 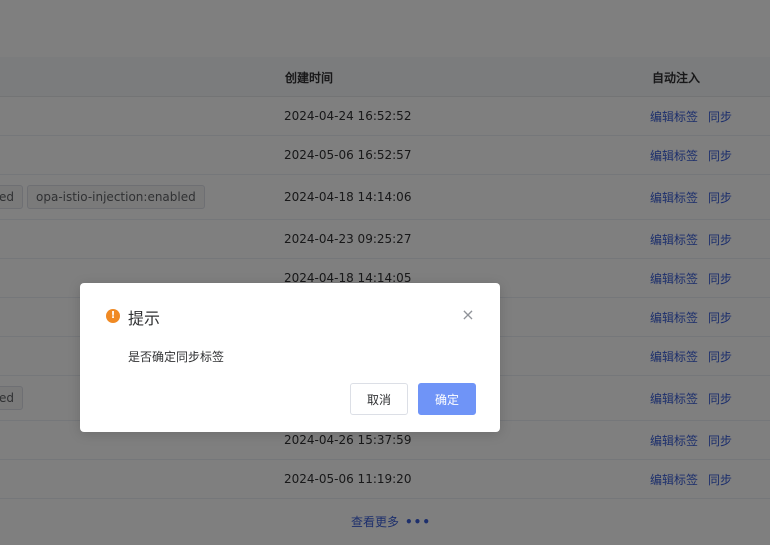 I want to click on cancel-button: 取消, so click(x=379, y=399).